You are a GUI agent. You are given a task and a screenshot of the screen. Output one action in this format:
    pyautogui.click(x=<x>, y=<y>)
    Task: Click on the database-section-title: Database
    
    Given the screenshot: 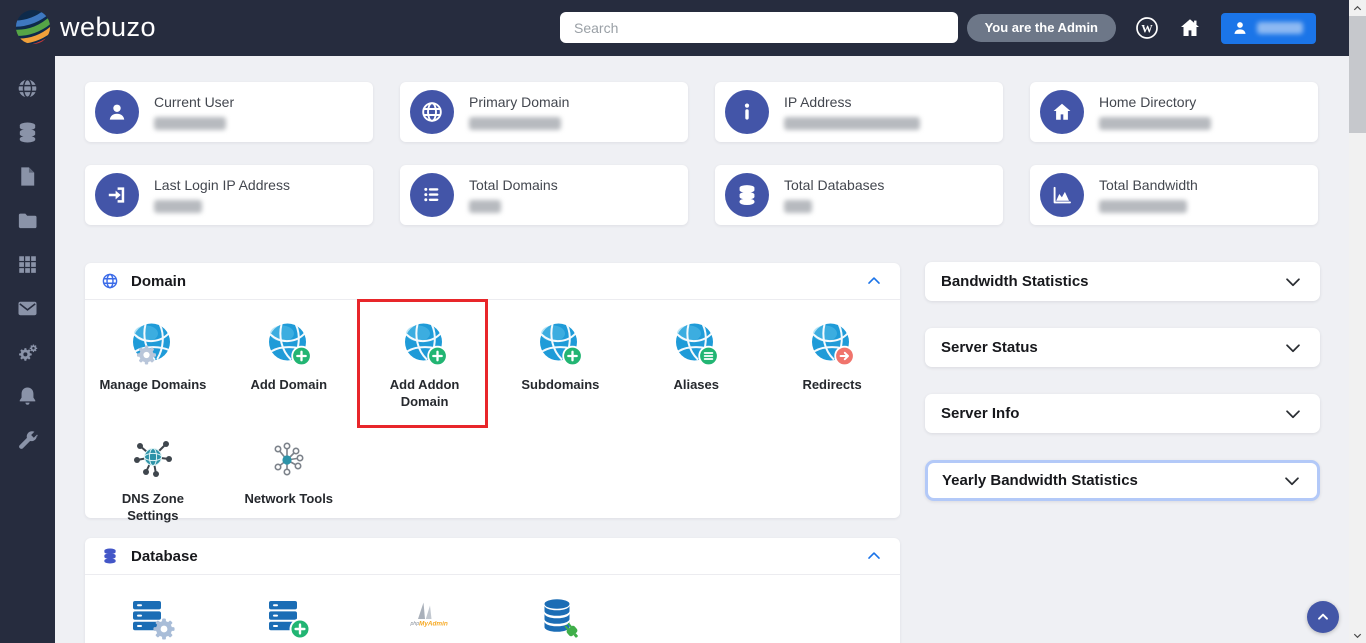 What is the action you would take?
    pyautogui.click(x=164, y=556)
    